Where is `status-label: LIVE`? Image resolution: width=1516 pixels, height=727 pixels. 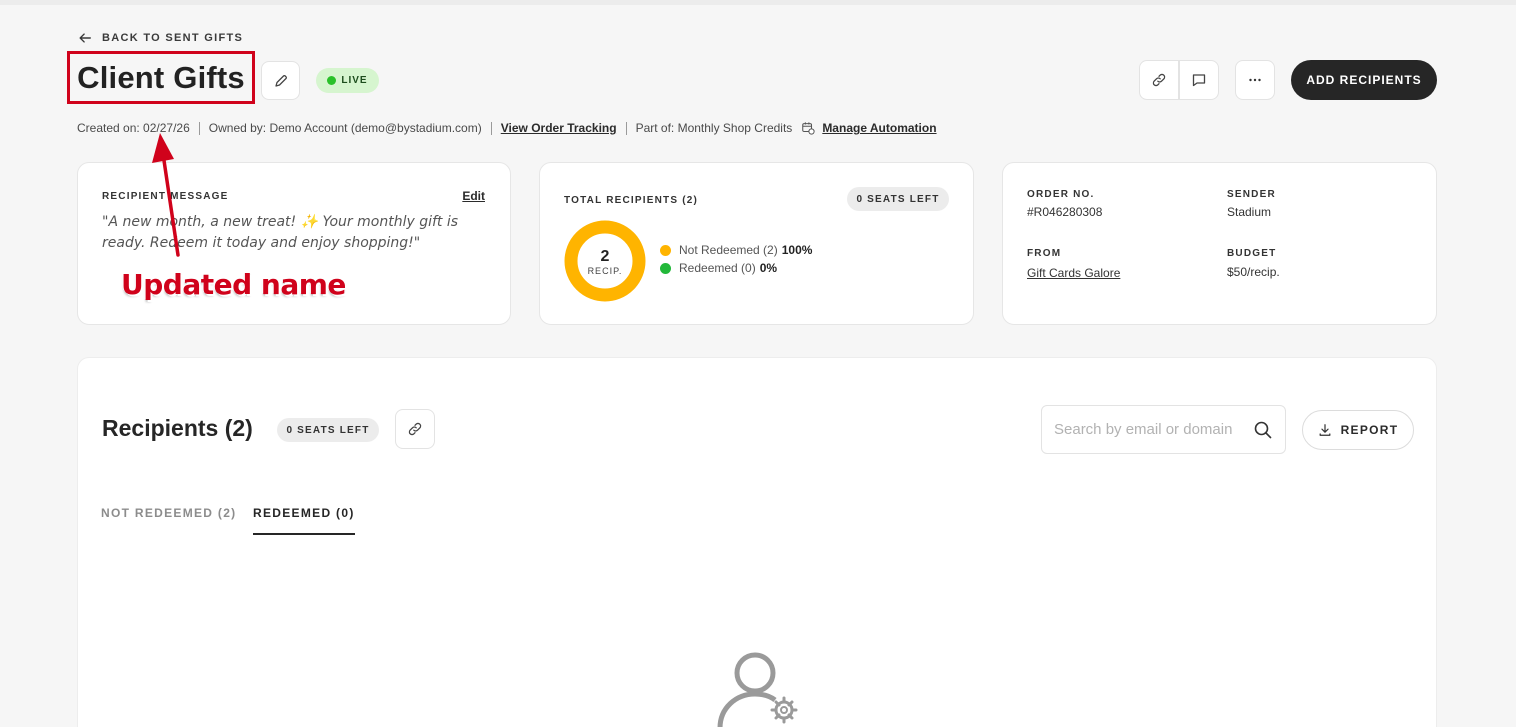 status-label: LIVE is located at coordinates (354, 80).